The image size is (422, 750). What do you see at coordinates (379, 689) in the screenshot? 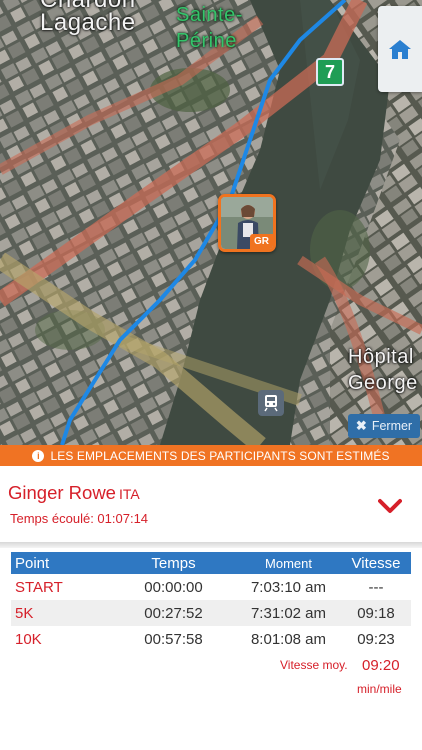
I see `average-speed-unit: min/mile` at bounding box center [379, 689].